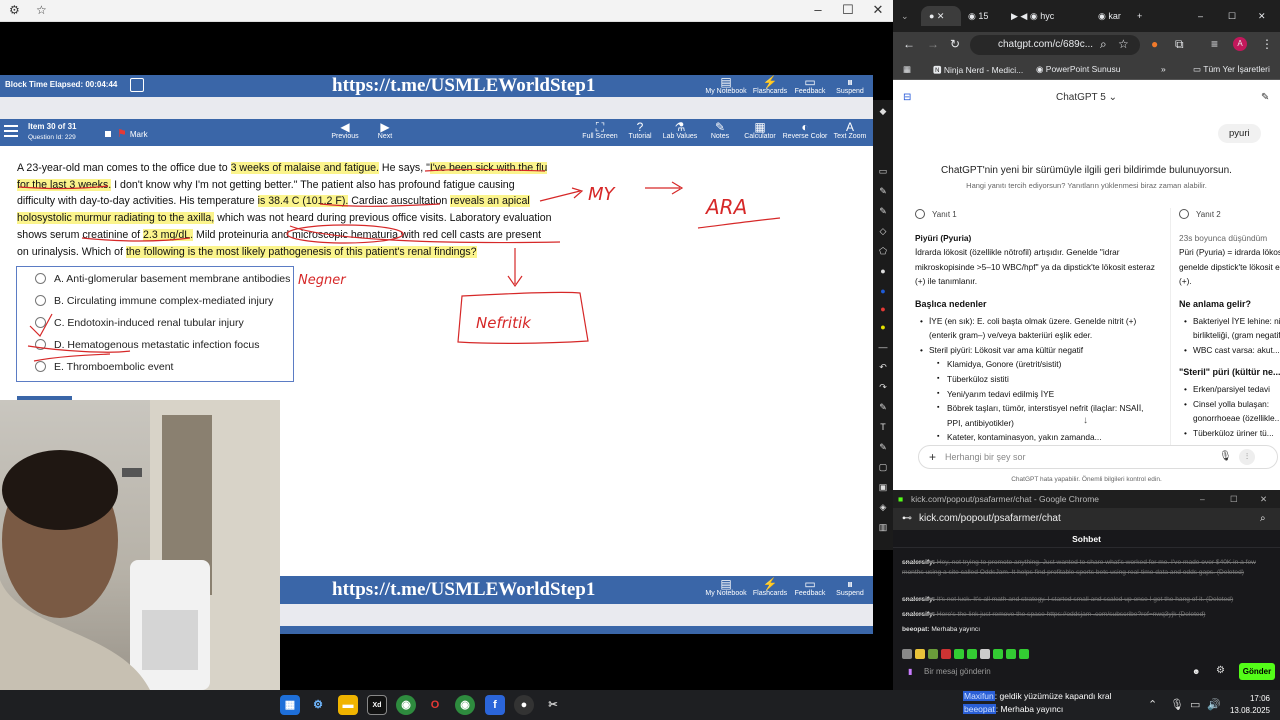  I want to click on obs-studio-icon: ●, so click(524, 705).